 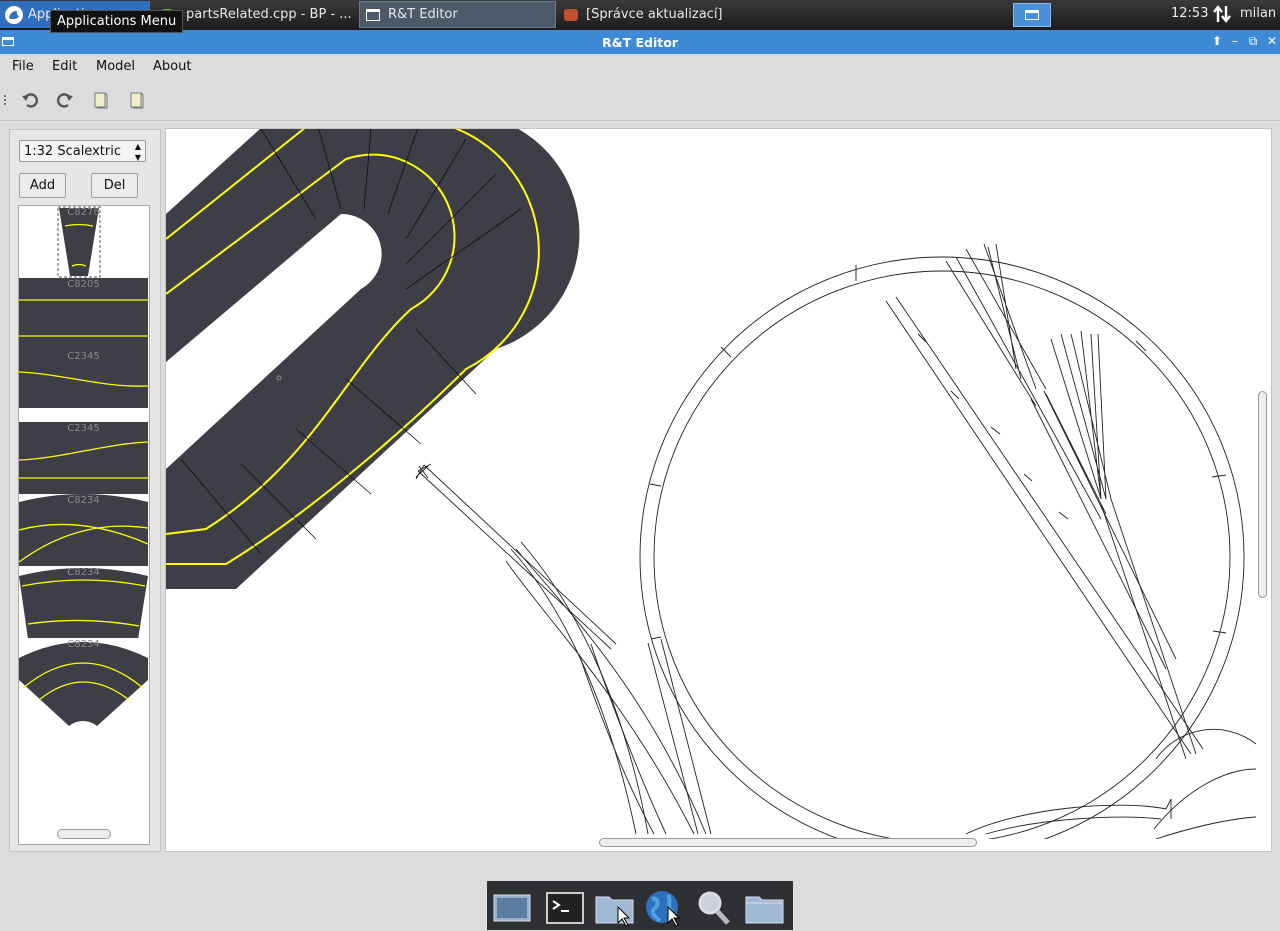 I want to click on desktop-icon, so click(x=512, y=907).